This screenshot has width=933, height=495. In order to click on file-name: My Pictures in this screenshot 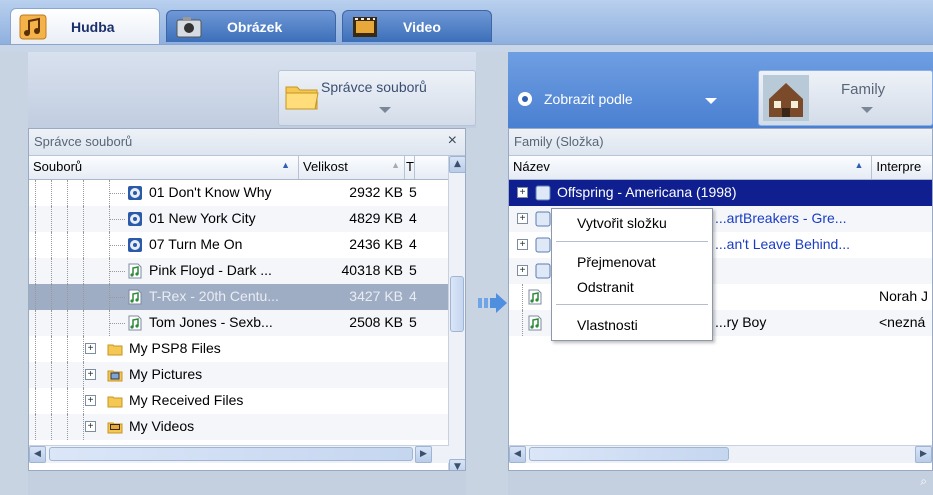, I will do `click(166, 374)`.